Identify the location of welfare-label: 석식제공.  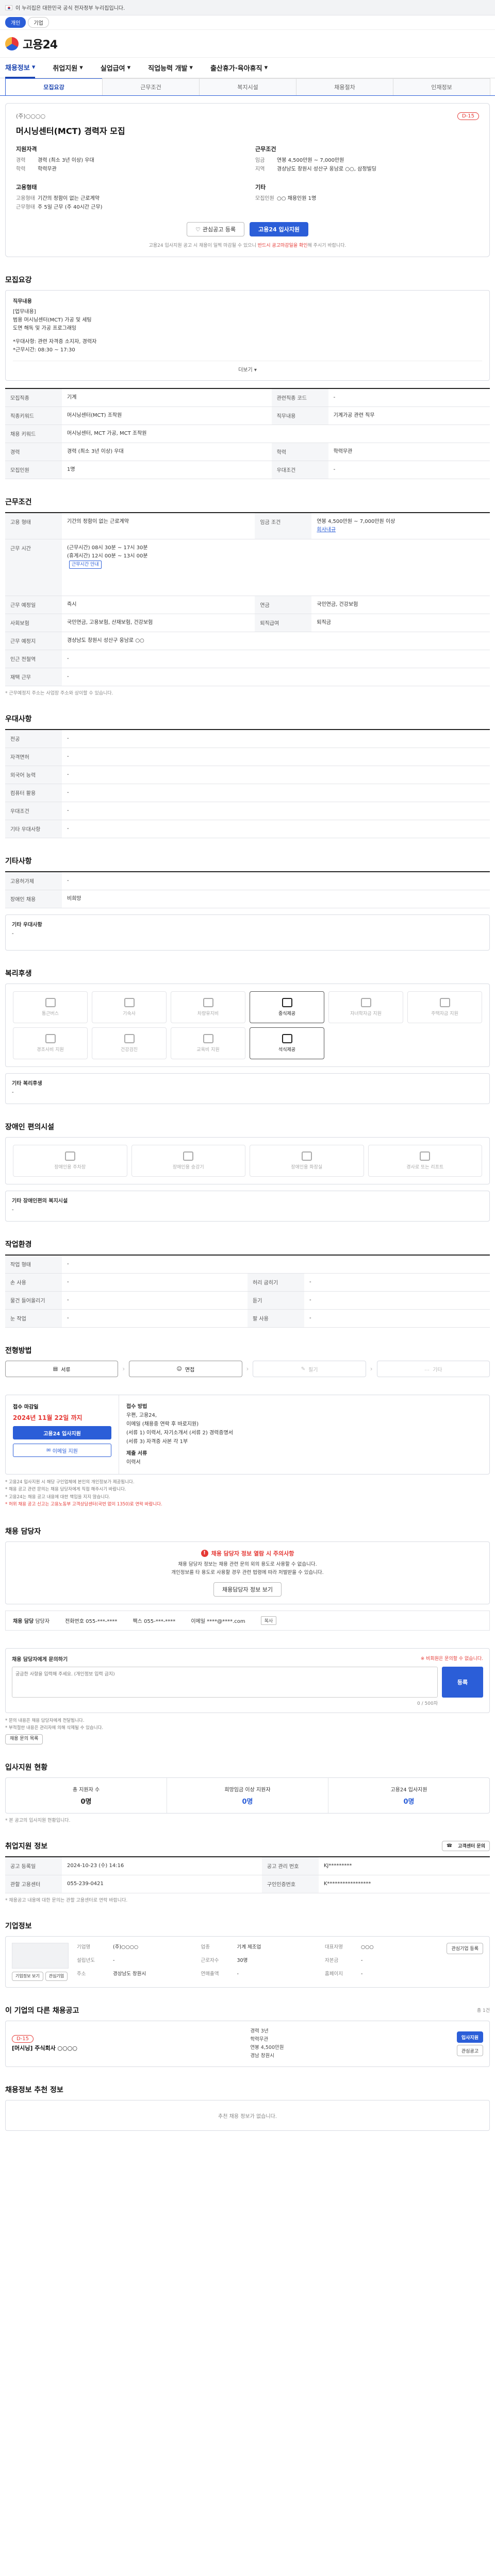
(287, 1050).